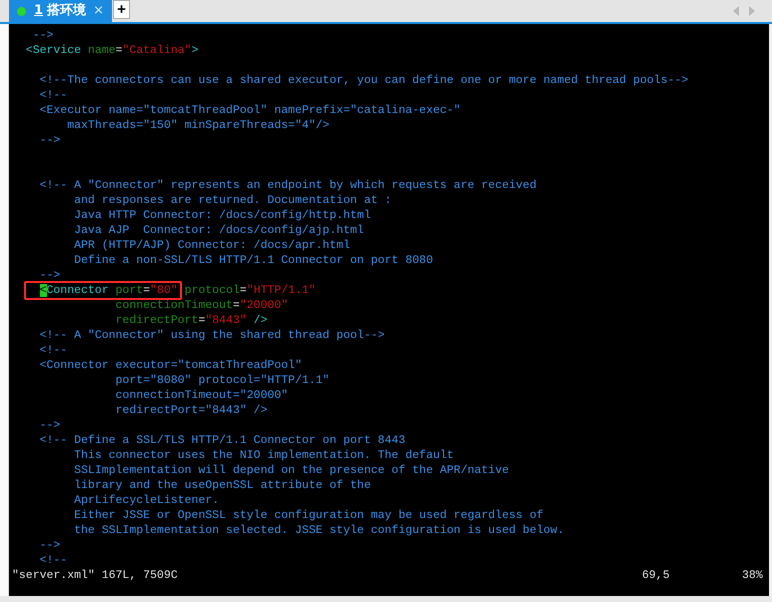 Image resolution: width=772 pixels, height=602 pixels. Describe the element at coordinates (112, 50) in the screenshot. I see `code-line: <Service name="Catalina">` at that location.